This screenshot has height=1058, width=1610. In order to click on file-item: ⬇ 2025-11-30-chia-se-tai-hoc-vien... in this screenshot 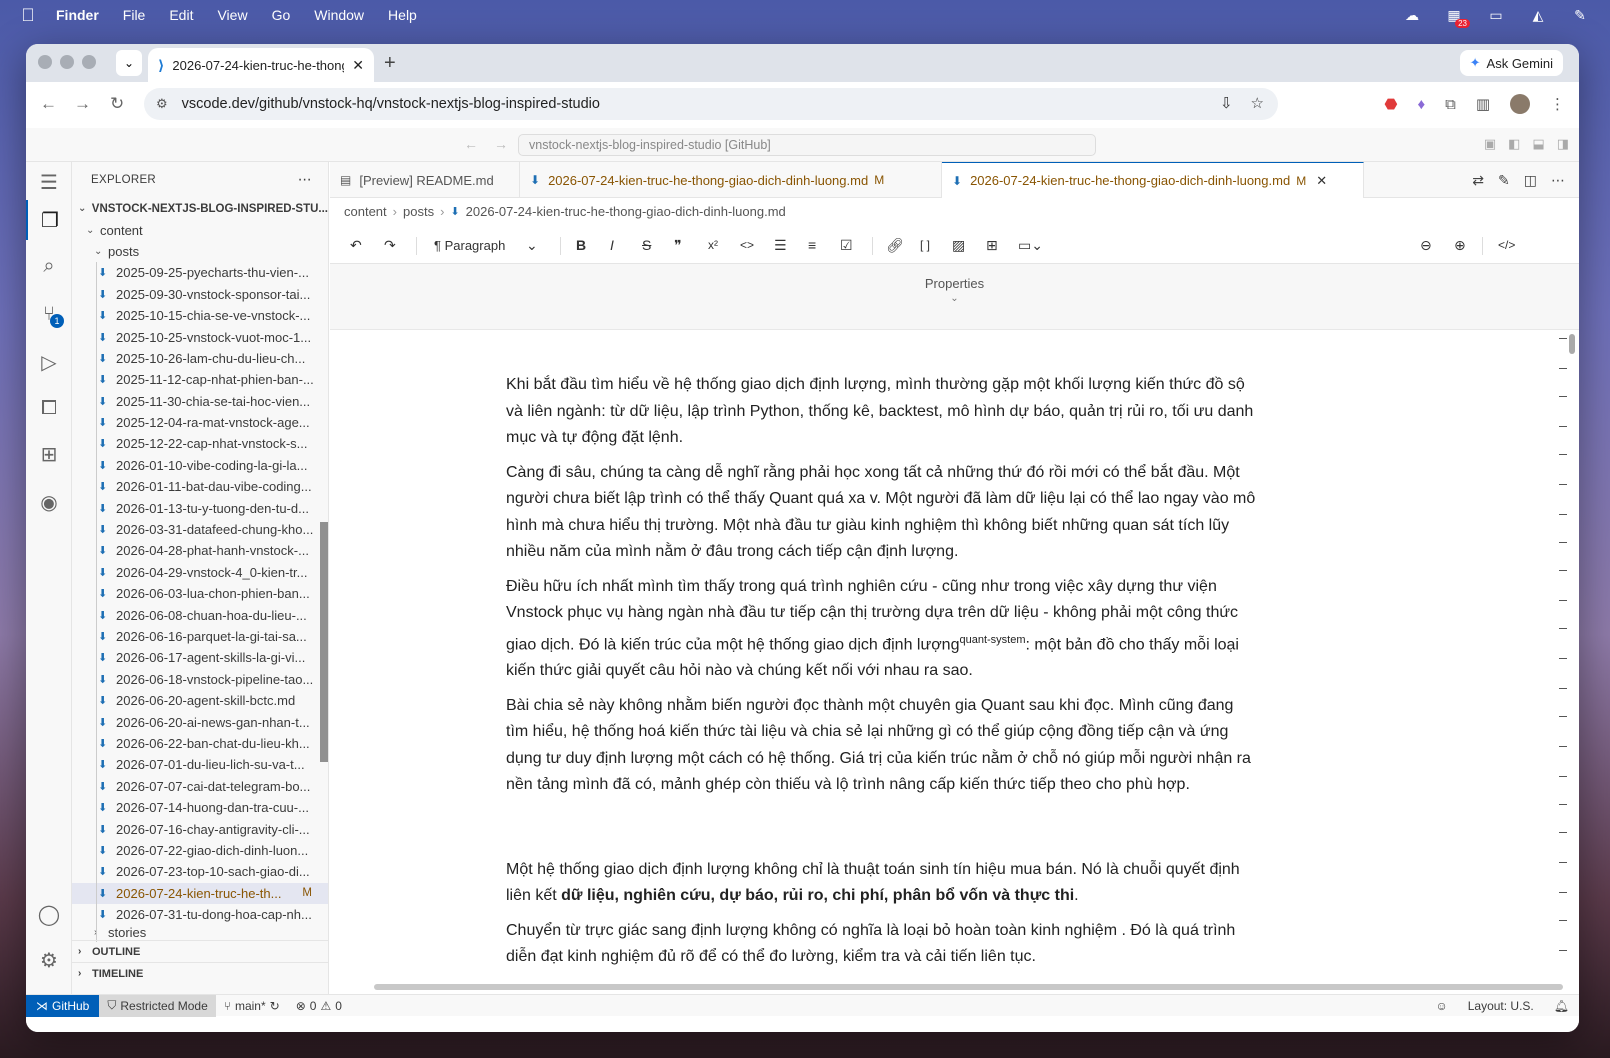, I will do `click(200, 401)`.